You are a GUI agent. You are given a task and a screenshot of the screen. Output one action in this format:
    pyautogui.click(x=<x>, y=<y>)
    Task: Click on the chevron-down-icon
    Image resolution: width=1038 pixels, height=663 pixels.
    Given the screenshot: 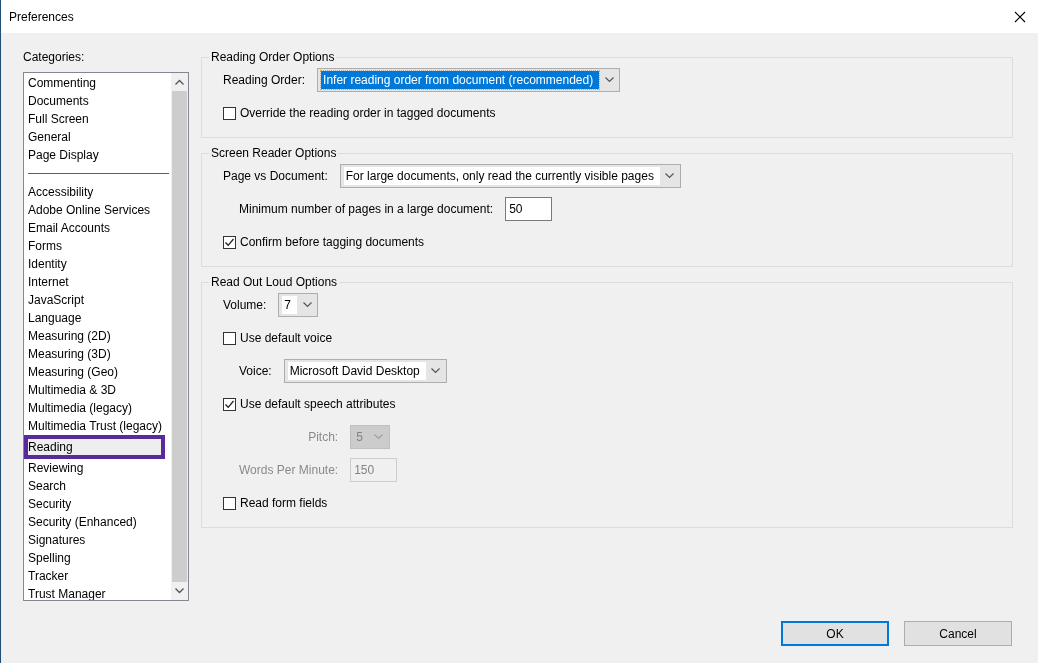 What is the action you would take?
    pyautogui.click(x=179, y=591)
    